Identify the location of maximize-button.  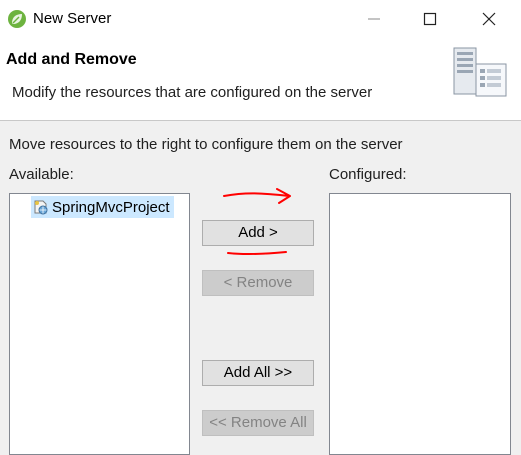
(430, 19).